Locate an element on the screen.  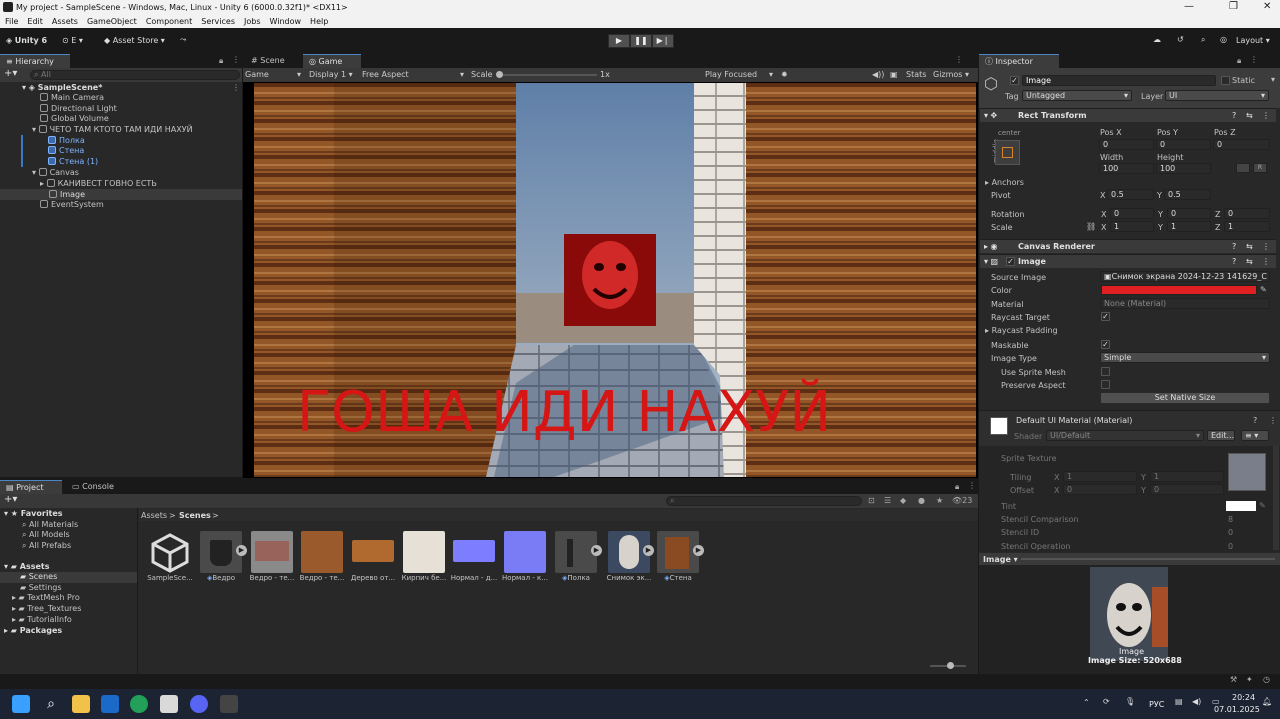
layer-dropdown: UI ▾ is located at coordinates (1217, 95).